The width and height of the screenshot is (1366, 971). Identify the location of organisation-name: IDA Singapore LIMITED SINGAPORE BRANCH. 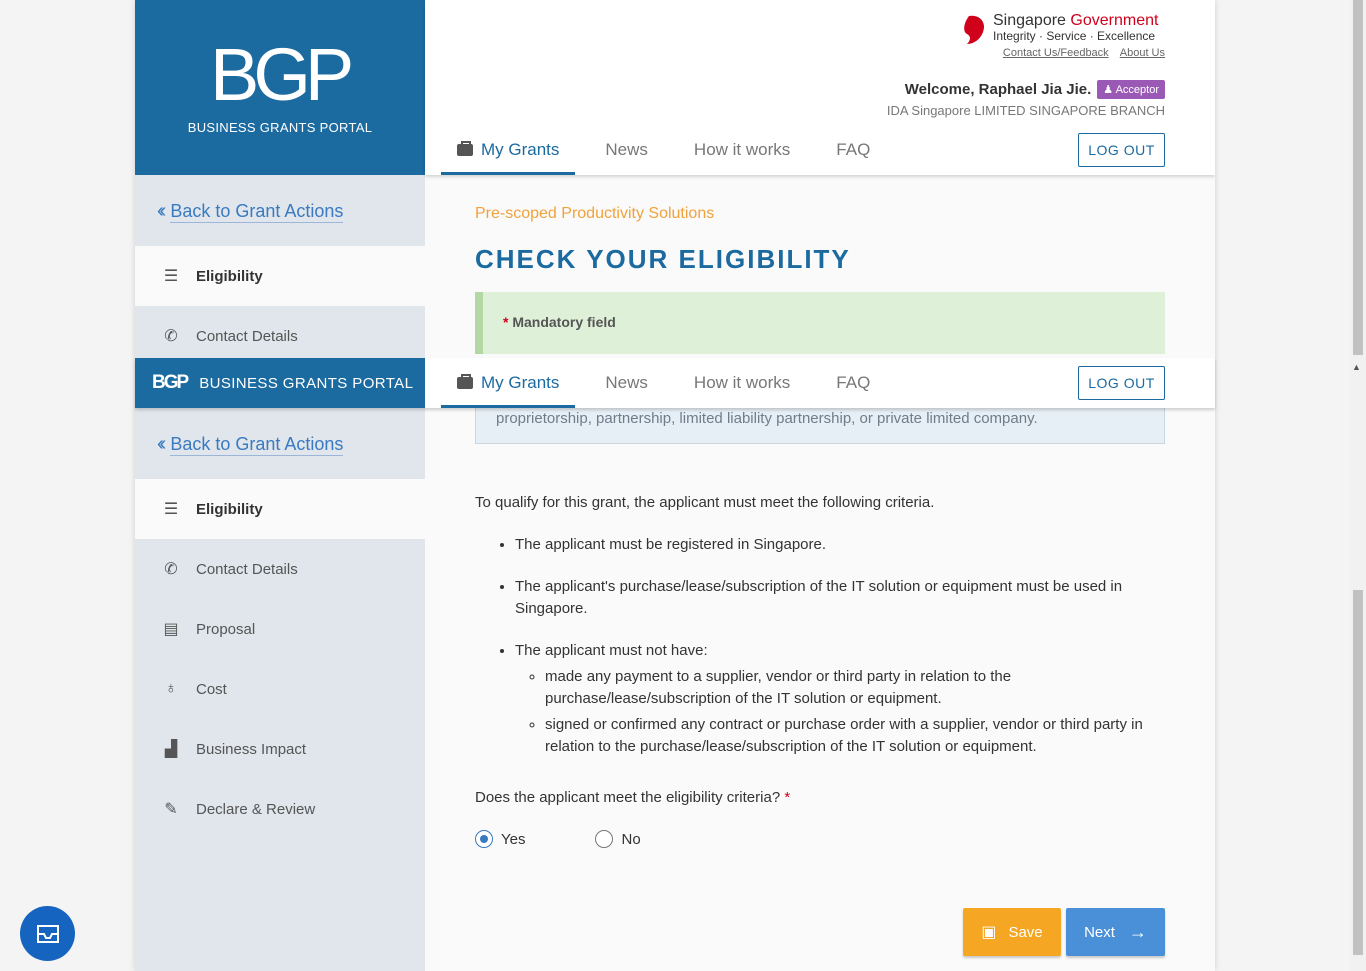
(1025, 110).